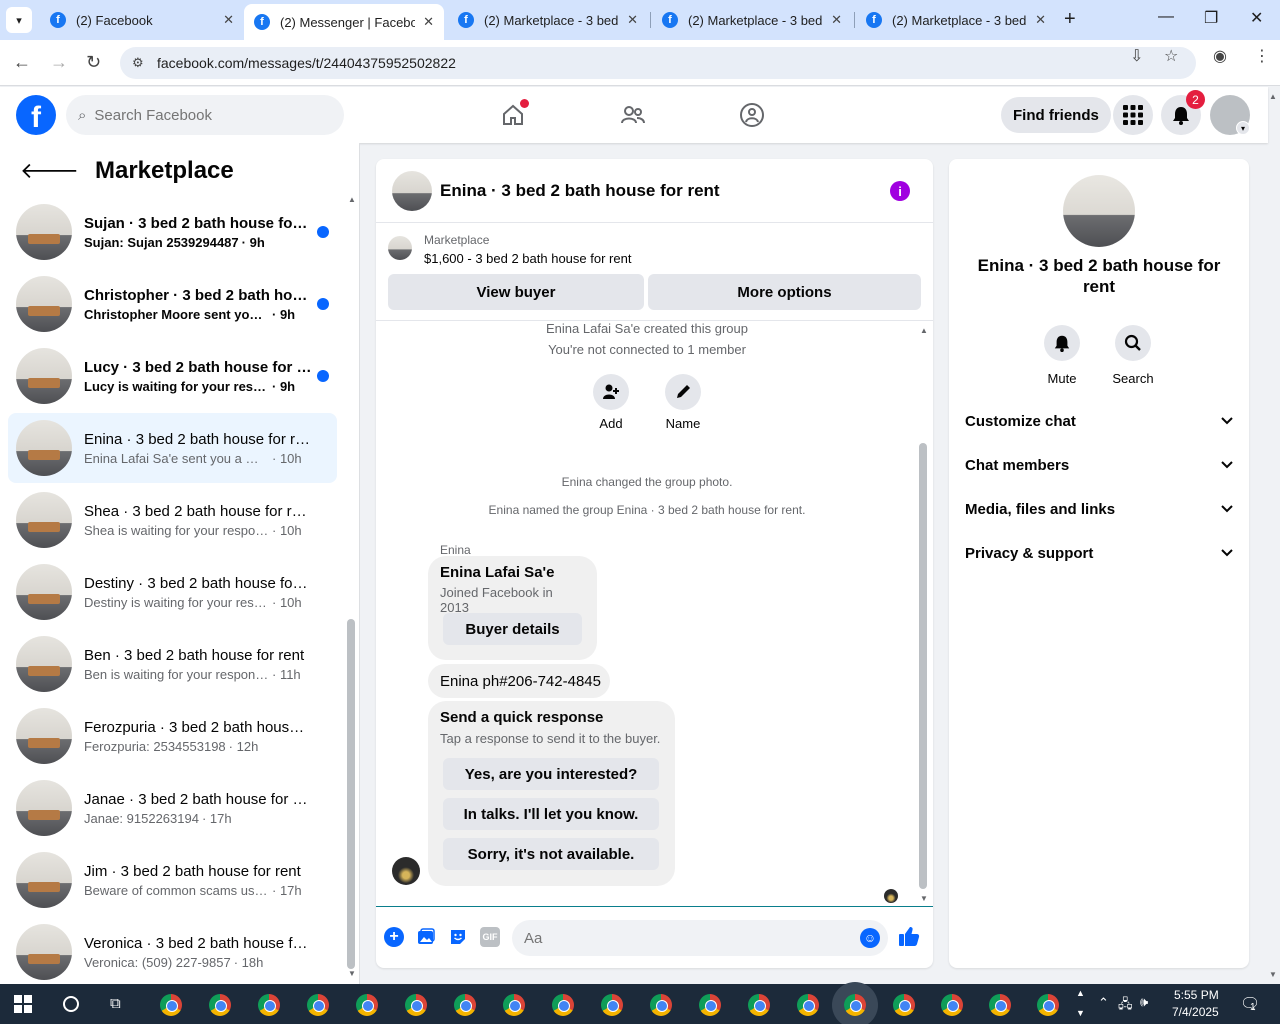  I want to click on bookmark-star-icon: ☆, so click(1171, 56).